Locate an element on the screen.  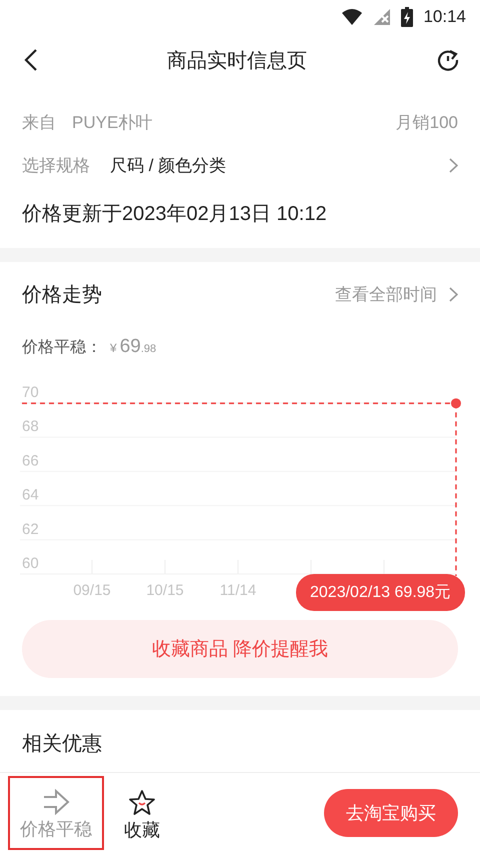
y-axis-label: 66 is located at coordinates (30, 461).